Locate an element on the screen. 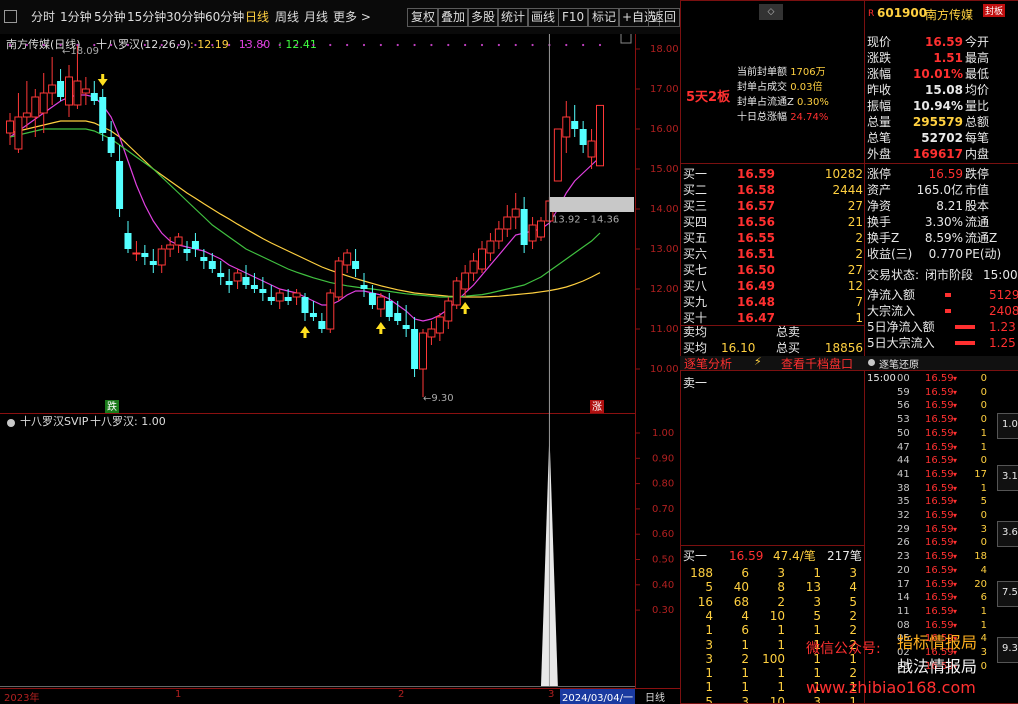 Image resolution: width=1018 pixels, height=704 pixels. tick-tabs: 逐笔分析 ⚡ 查看千档盘口 is located at coordinates (772, 363).